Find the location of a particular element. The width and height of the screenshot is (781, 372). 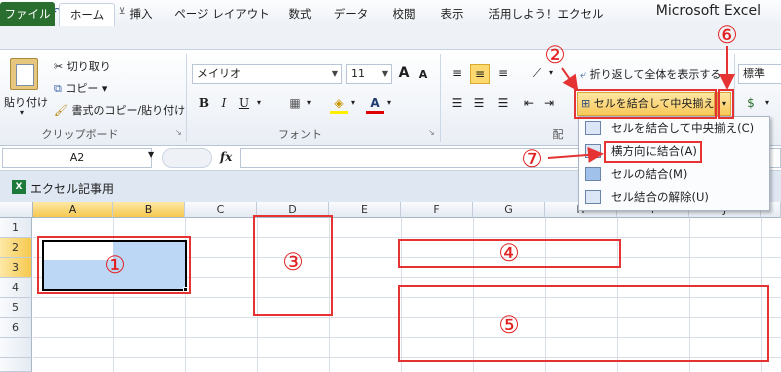

callout-arrows is located at coordinates (641, 104).